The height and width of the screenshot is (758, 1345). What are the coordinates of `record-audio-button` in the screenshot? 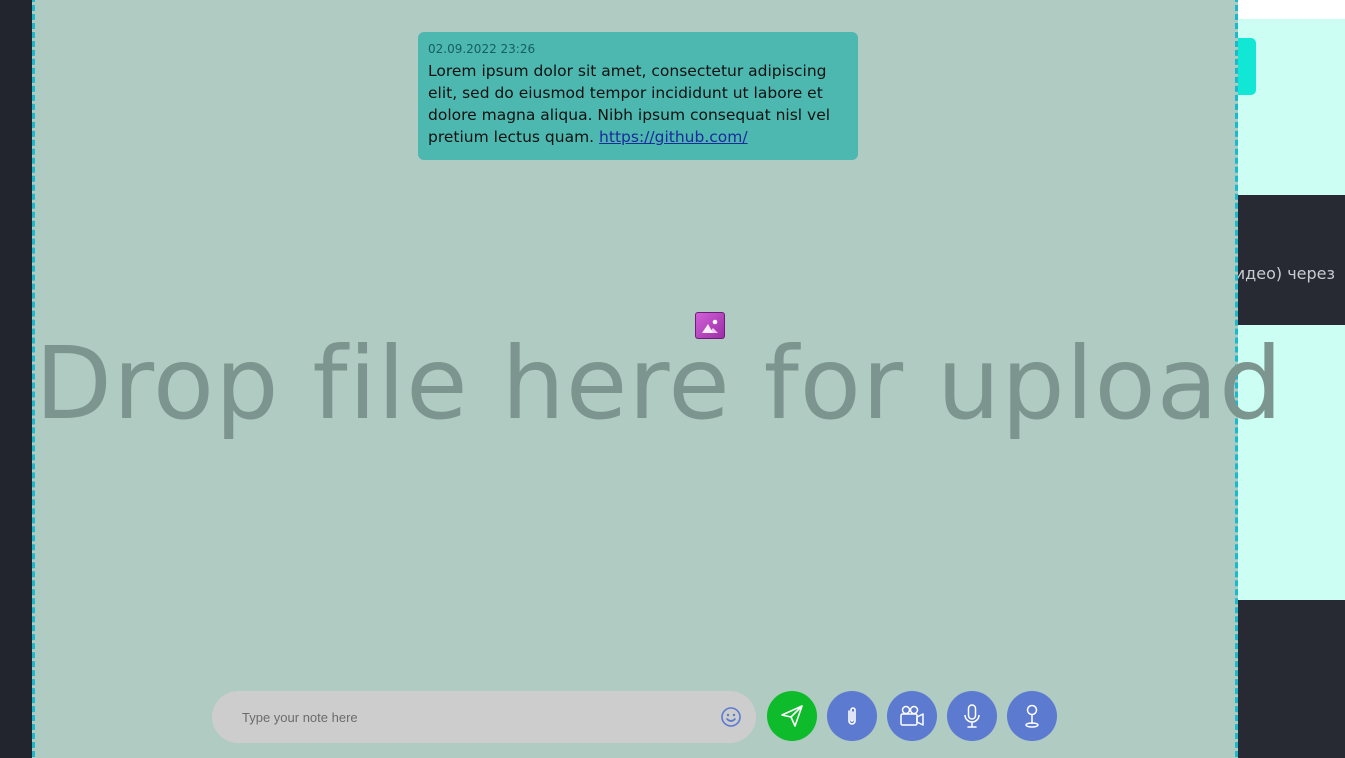 It's located at (972, 716).